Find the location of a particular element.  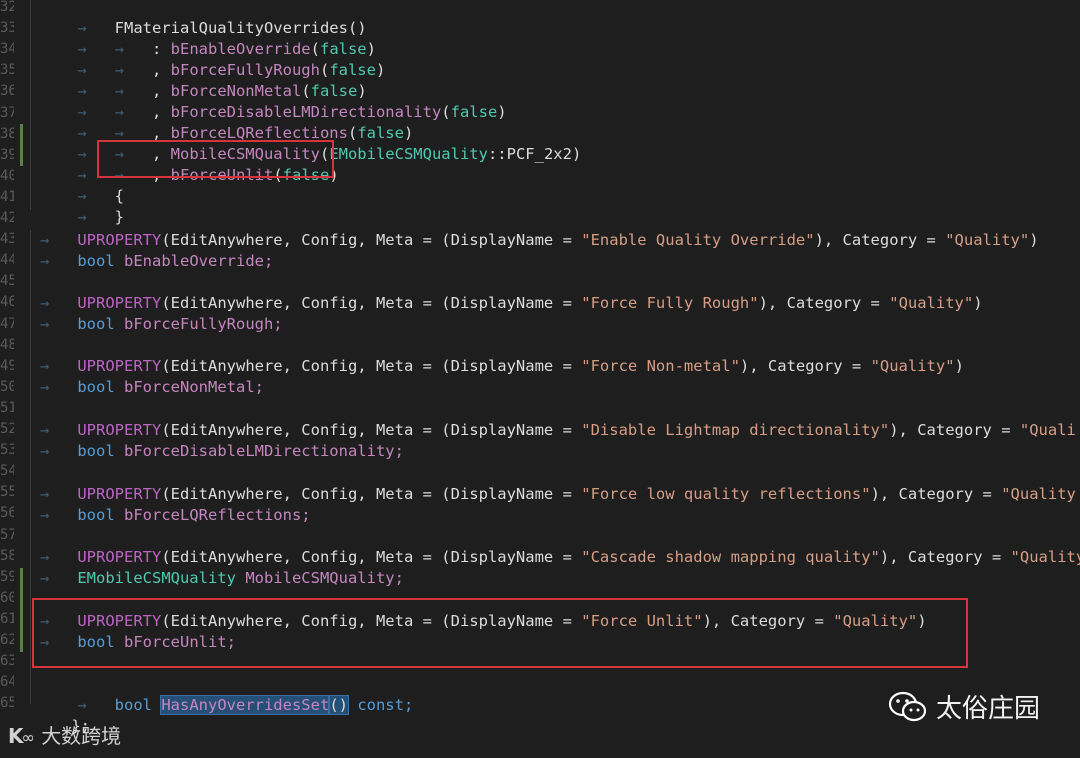

line-number: 49 is located at coordinates (7, 365).